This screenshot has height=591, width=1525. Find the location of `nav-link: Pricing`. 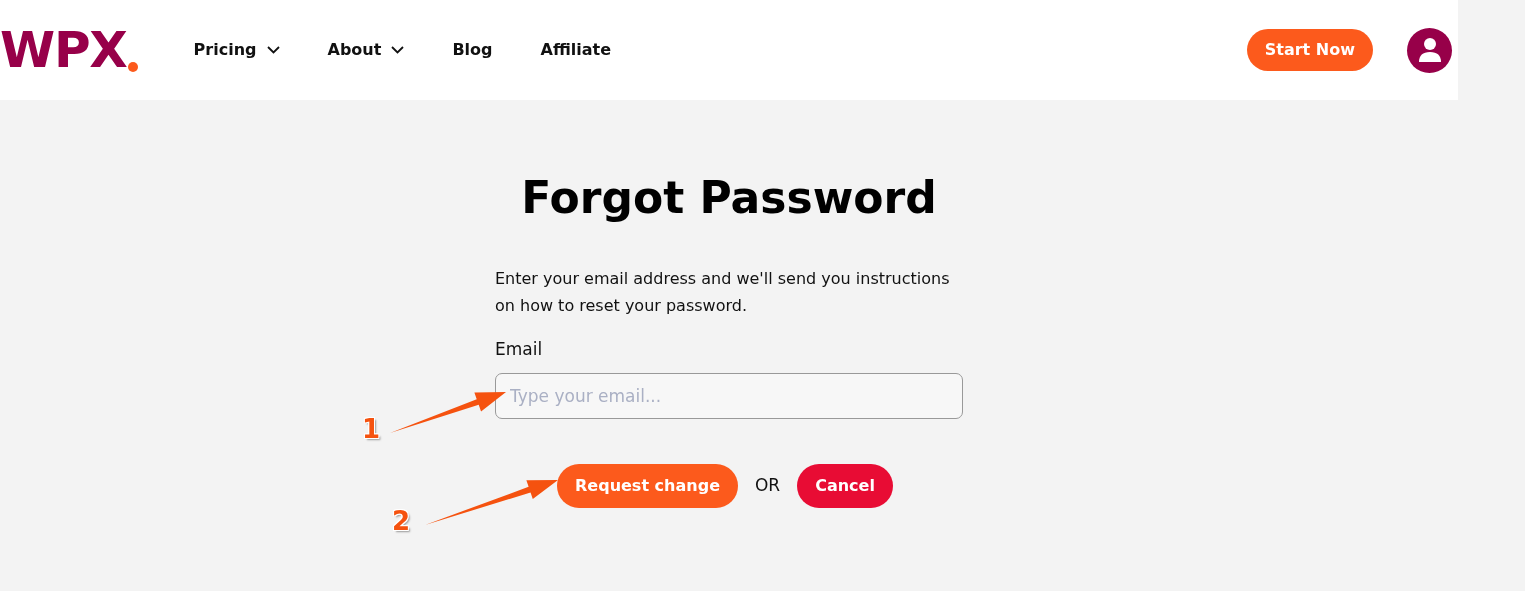

nav-link: Pricing is located at coordinates (236, 50).